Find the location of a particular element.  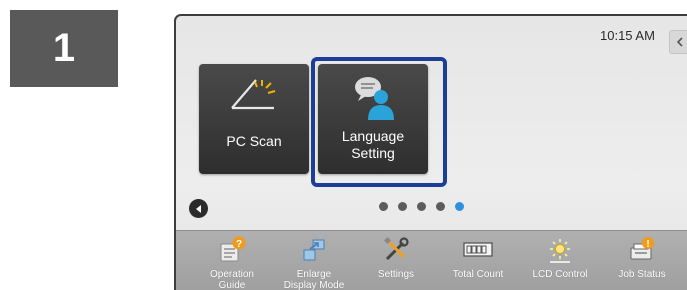

bar-item-label: LCD Control is located at coordinates (560, 274).